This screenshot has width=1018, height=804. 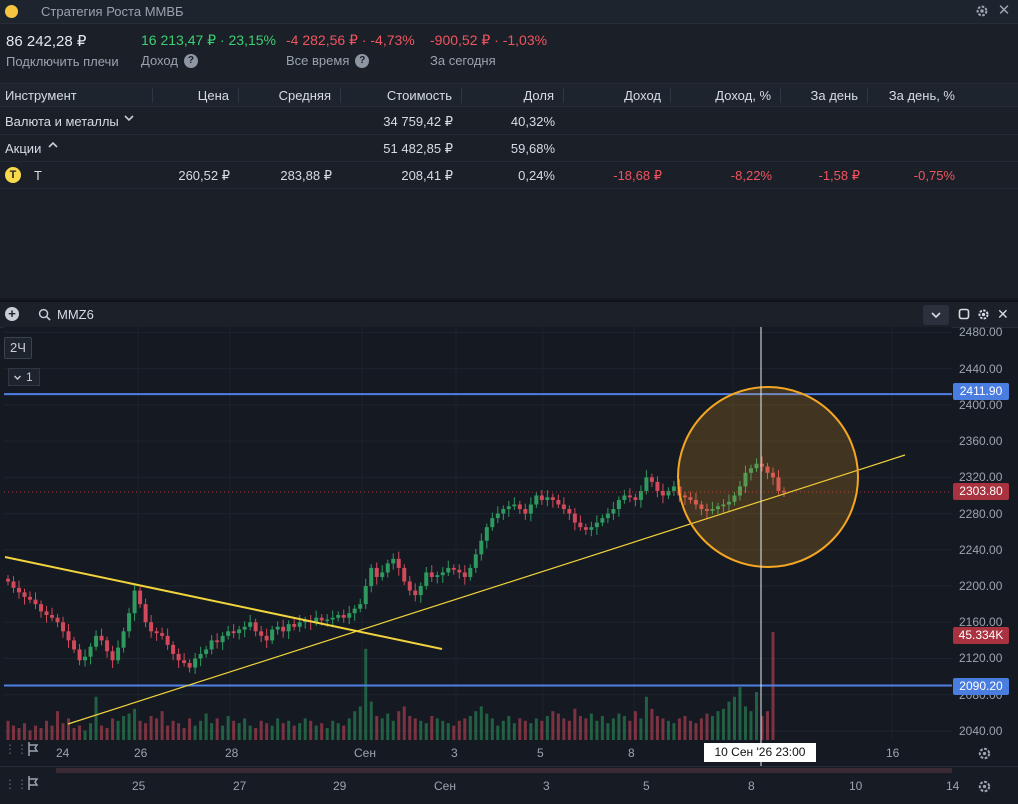 What do you see at coordinates (981, 658) in the screenshot?
I see `y-tick: 2120.00` at bounding box center [981, 658].